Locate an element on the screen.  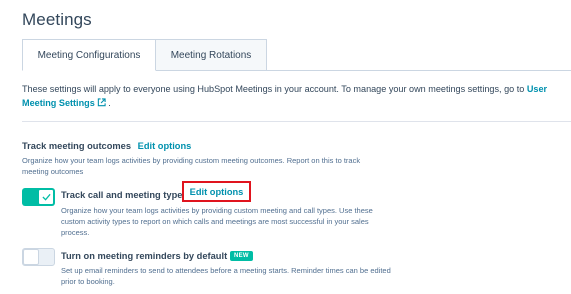
track-outcomes-heading: Track meeting outcomes Edit options is located at coordinates (106, 146).